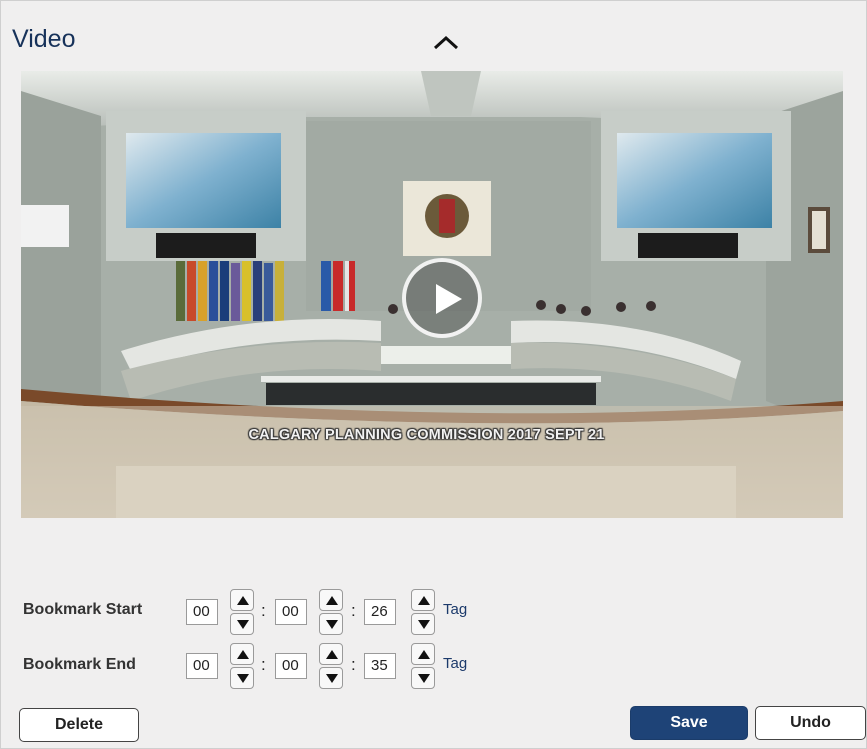 The width and height of the screenshot is (867, 749). Describe the element at coordinates (455, 609) in the screenshot. I see `bookmark-start-tag-link: Tag` at that location.